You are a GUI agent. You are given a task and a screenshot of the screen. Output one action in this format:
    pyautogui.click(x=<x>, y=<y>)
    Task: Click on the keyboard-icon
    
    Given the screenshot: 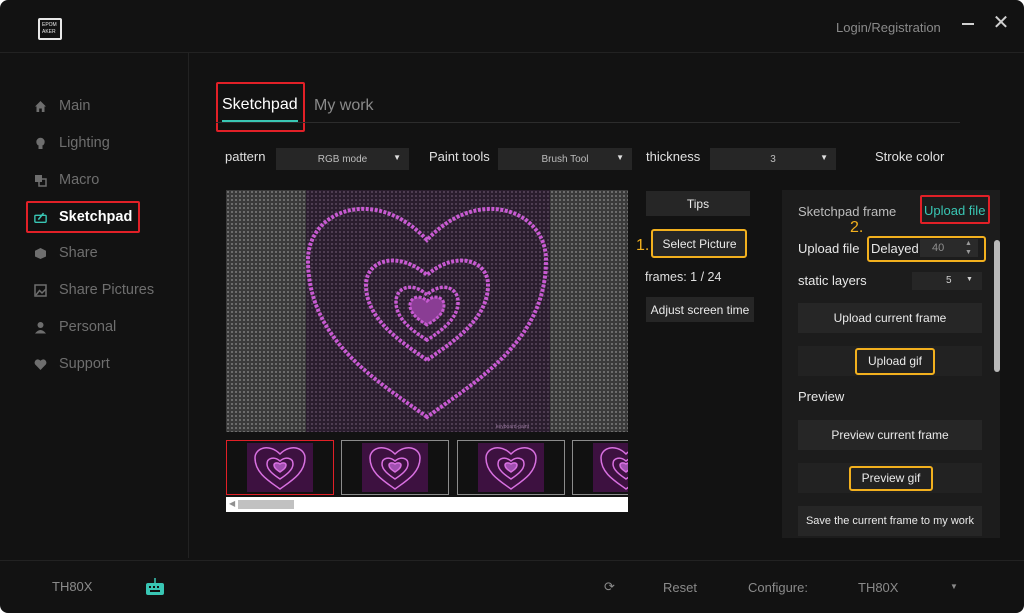 What is the action you would take?
    pyautogui.click(x=155, y=589)
    